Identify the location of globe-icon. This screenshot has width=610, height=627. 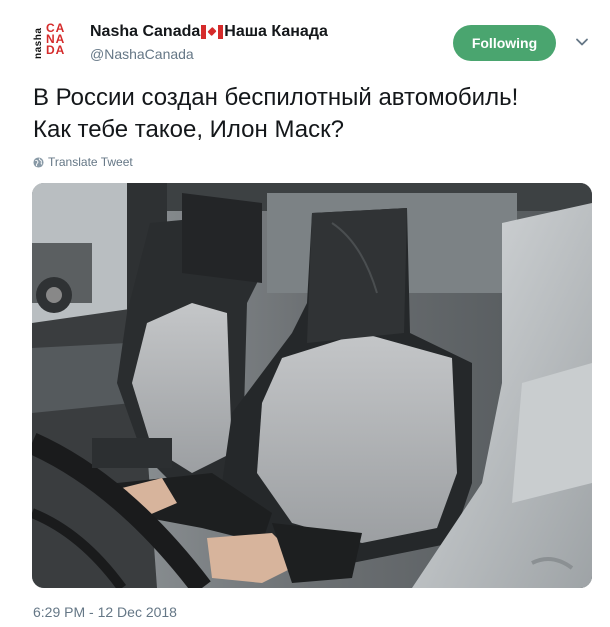
(38, 162).